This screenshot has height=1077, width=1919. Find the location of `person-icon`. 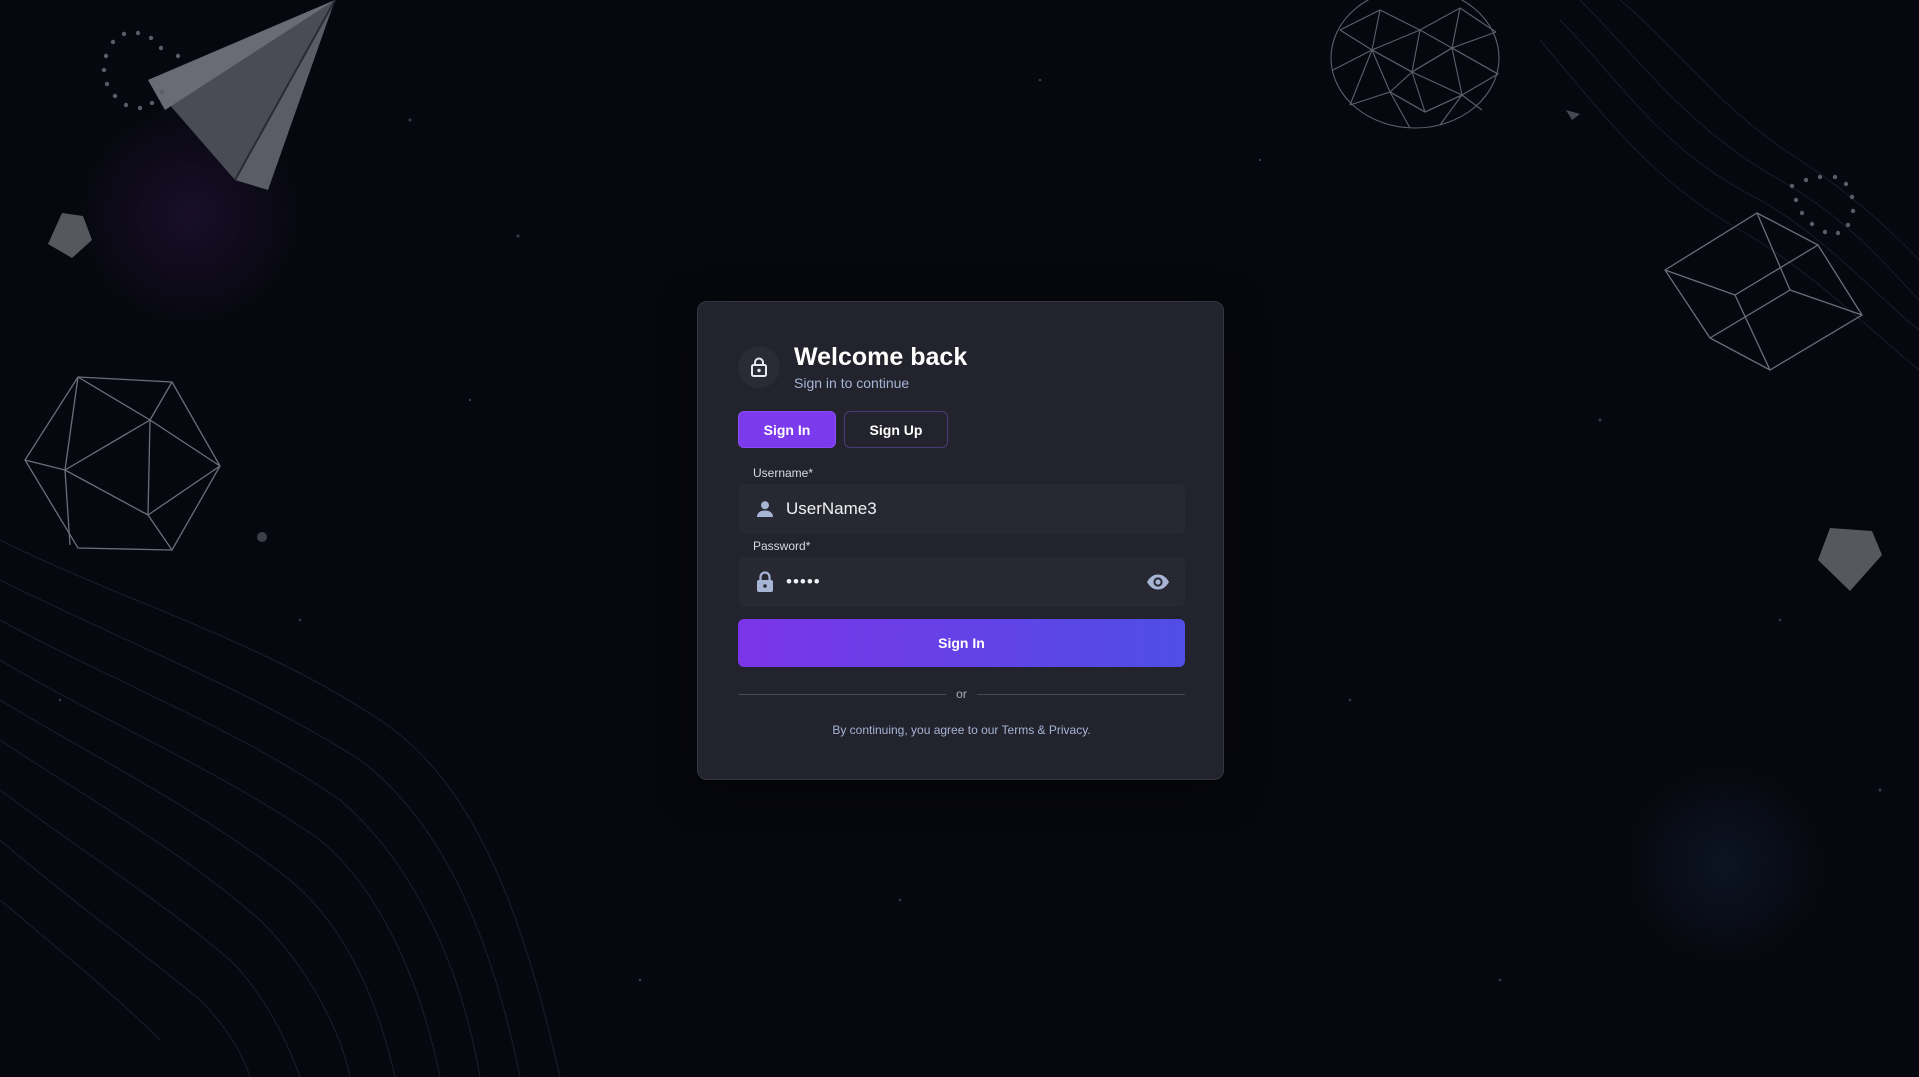

person-icon is located at coordinates (765, 509).